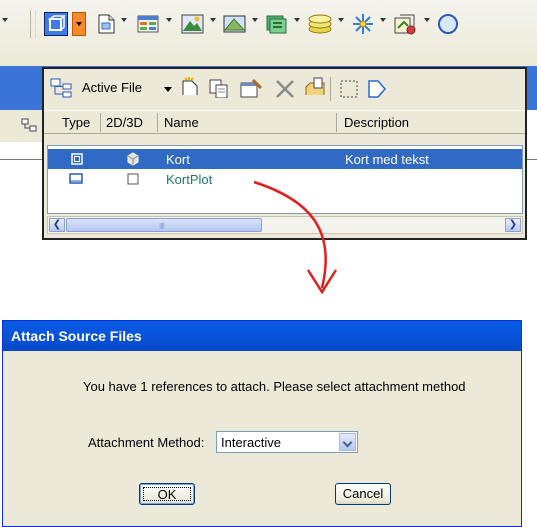  Describe the element at coordinates (287, 442) in the screenshot. I see `attachment-method-select: Interactive` at that location.